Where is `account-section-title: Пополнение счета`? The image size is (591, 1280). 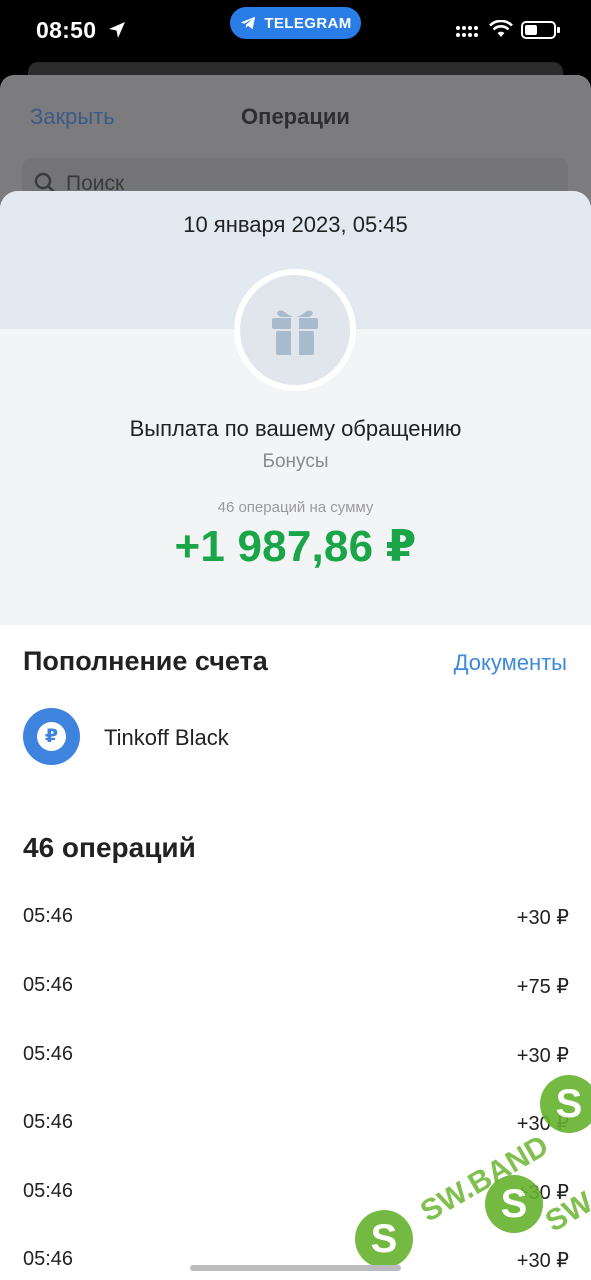 account-section-title: Пополнение счета is located at coordinates (145, 661).